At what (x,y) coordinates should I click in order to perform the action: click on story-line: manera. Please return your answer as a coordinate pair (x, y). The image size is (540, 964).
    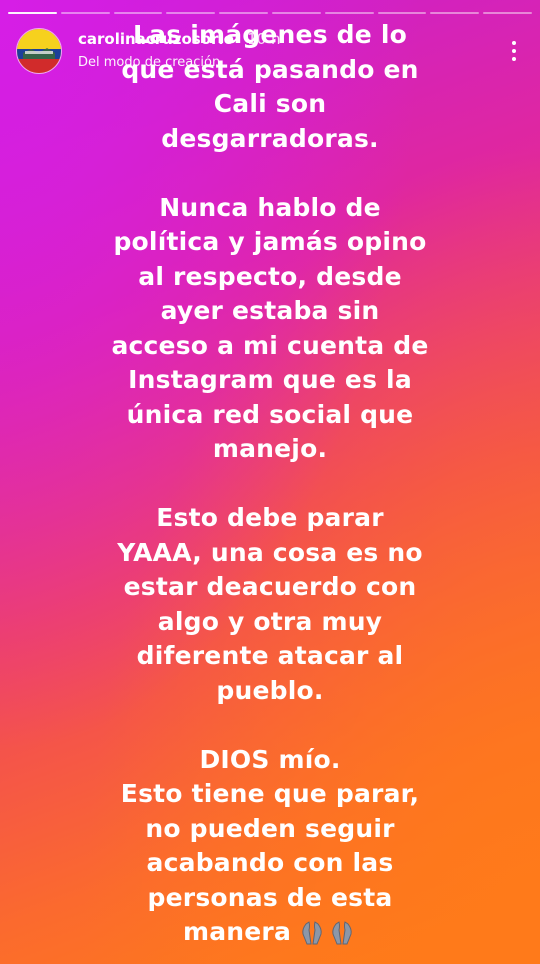
    Looking at the image, I should click on (270, 932).